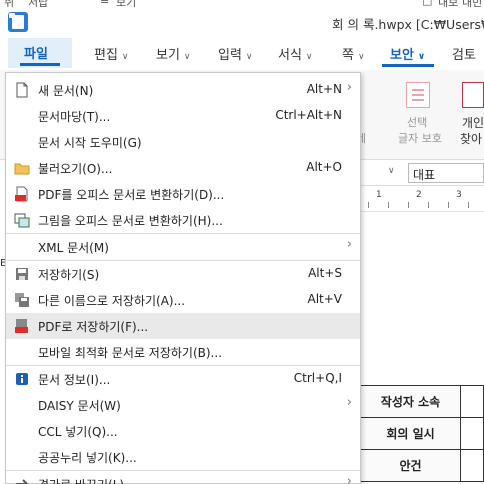 This screenshot has width=484, height=484. What do you see at coordinates (446, 173) in the screenshot?
I see `style-combo: 대표` at bounding box center [446, 173].